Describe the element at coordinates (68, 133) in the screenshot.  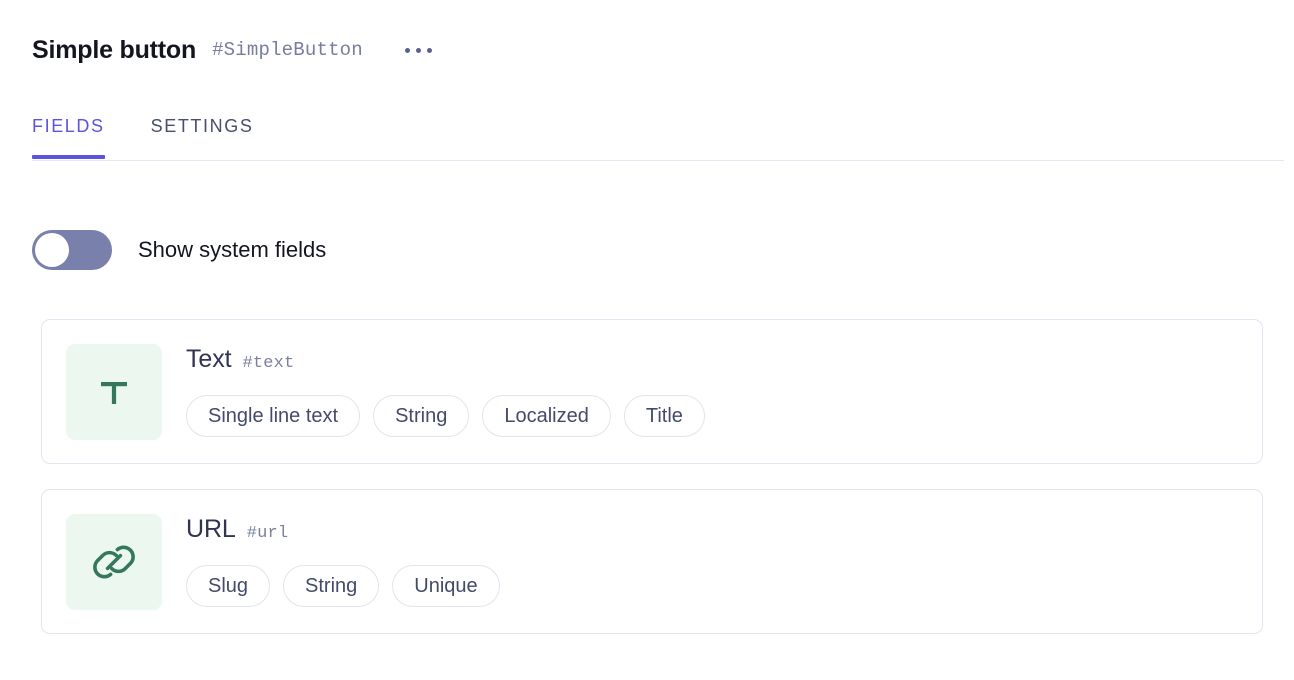
I see `tab-fields: FIELDS` at that location.